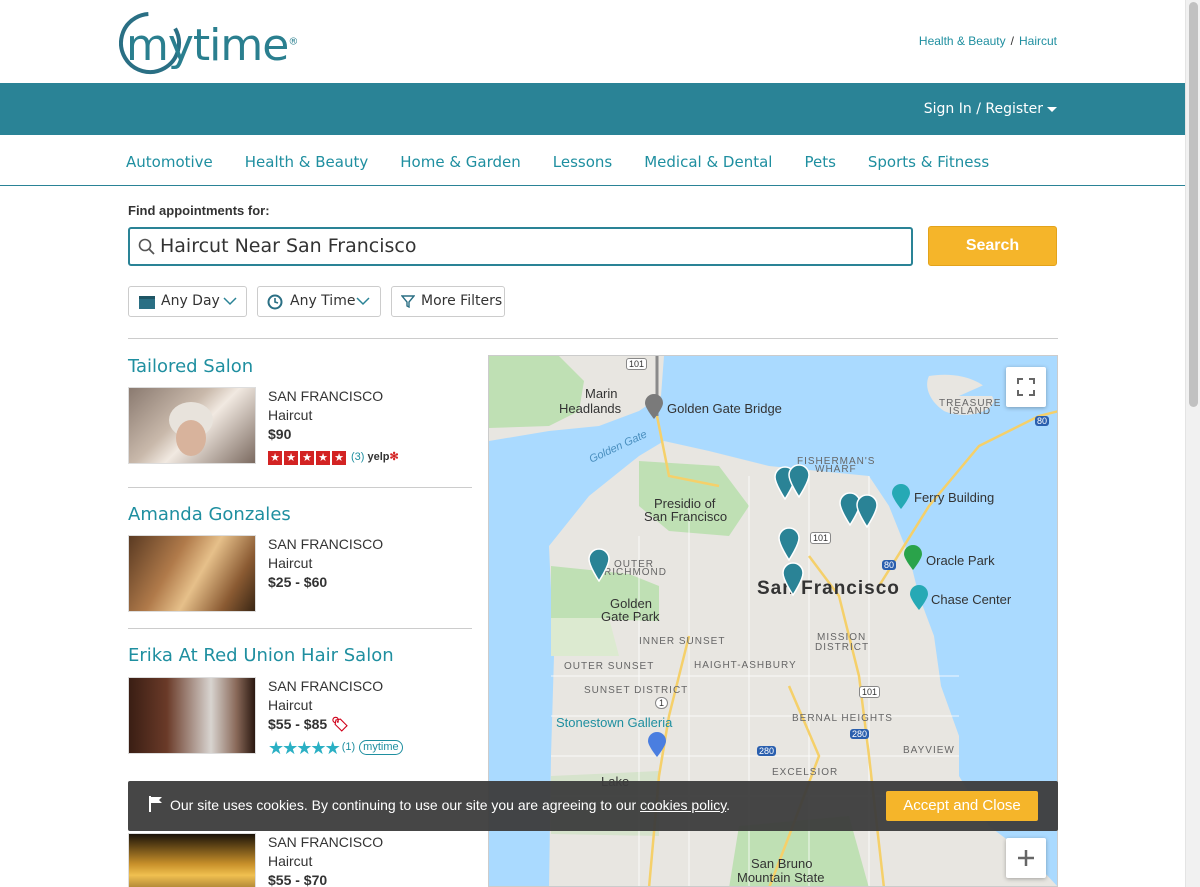  I want to click on listing-name: Erika At Red Union Hair Salon, so click(300, 655).